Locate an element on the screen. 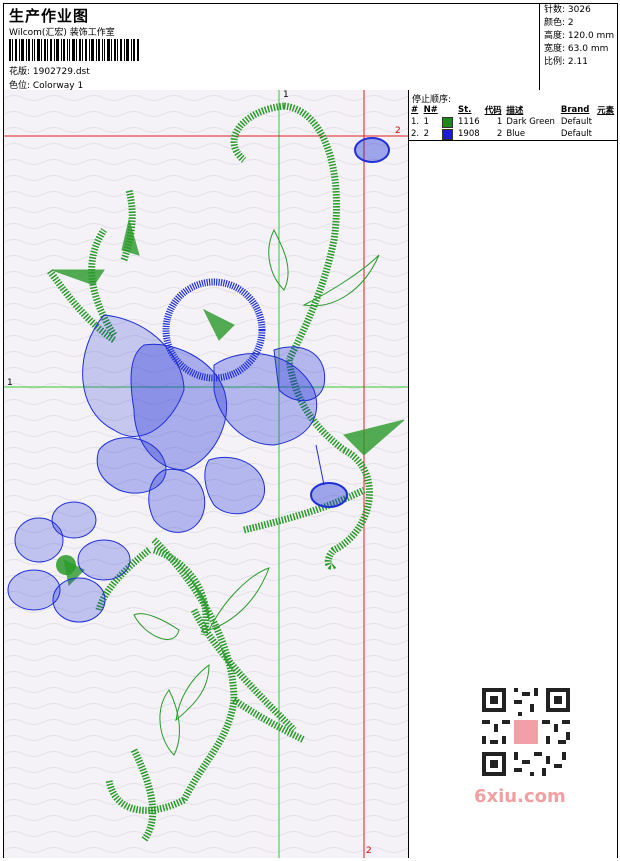  stop-sequence-title: 停止顺序: is located at coordinates (432, 100).